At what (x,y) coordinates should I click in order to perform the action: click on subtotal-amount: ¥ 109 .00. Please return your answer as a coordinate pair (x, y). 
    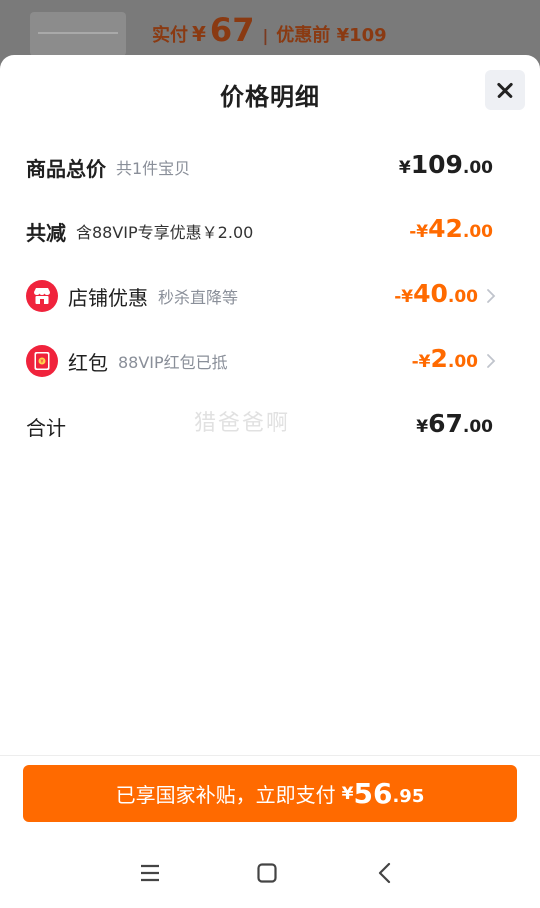
    Looking at the image, I should click on (446, 167).